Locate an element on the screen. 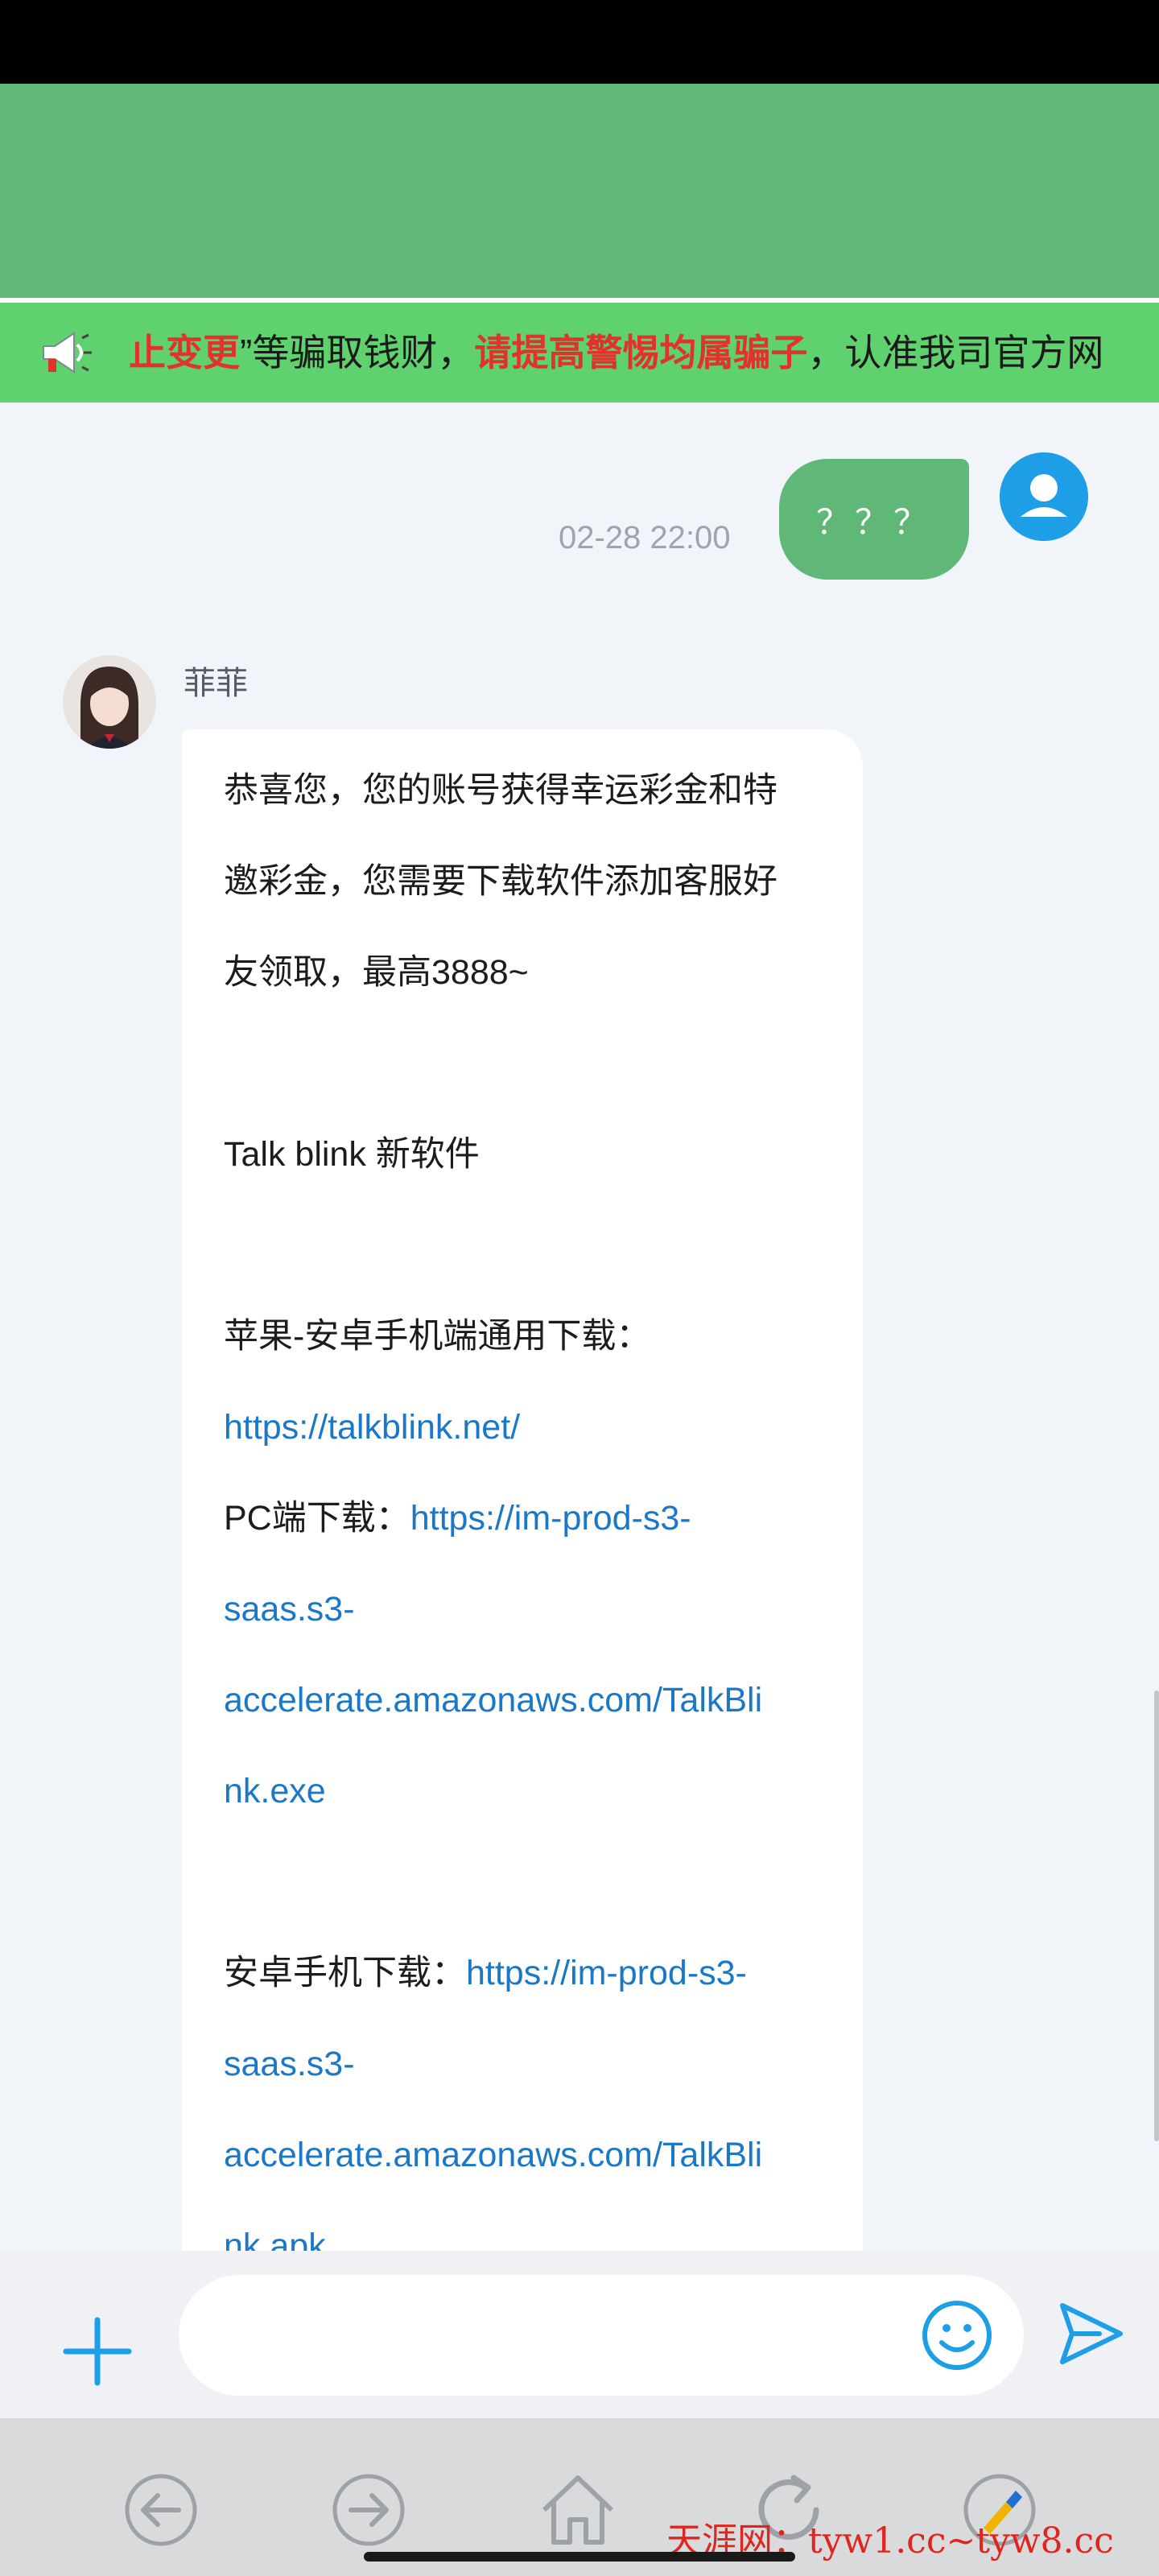 This screenshot has width=1159, height=2576. agent-name: 菲菲 is located at coordinates (216, 683).